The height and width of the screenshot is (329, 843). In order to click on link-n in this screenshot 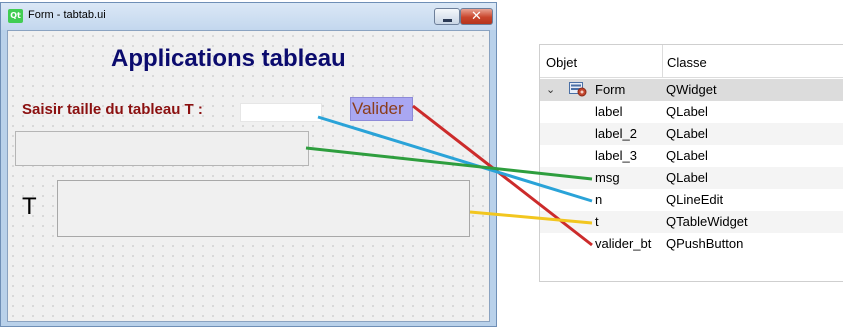, I will do `click(455, 159)`.